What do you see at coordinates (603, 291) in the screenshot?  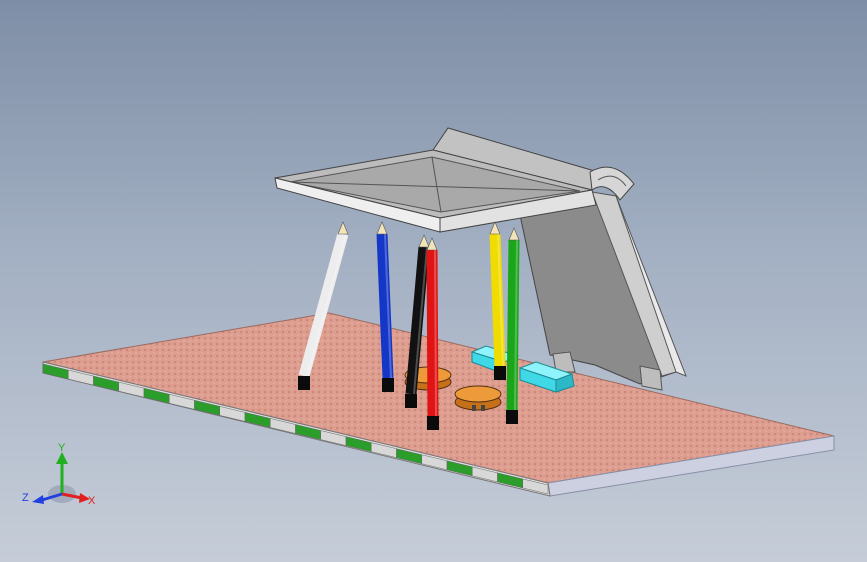 I see `back-panel` at bounding box center [603, 291].